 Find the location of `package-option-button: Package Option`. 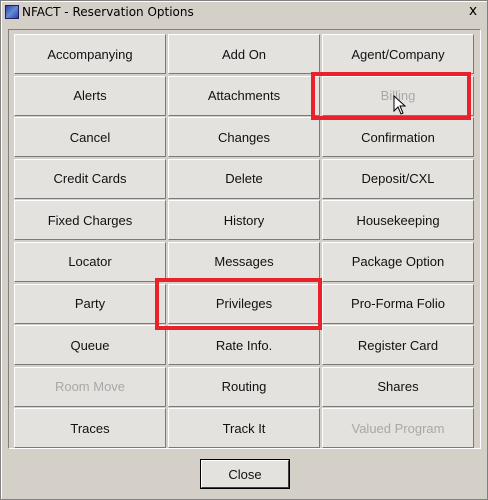

package-option-button: Package Option is located at coordinates (398, 261).